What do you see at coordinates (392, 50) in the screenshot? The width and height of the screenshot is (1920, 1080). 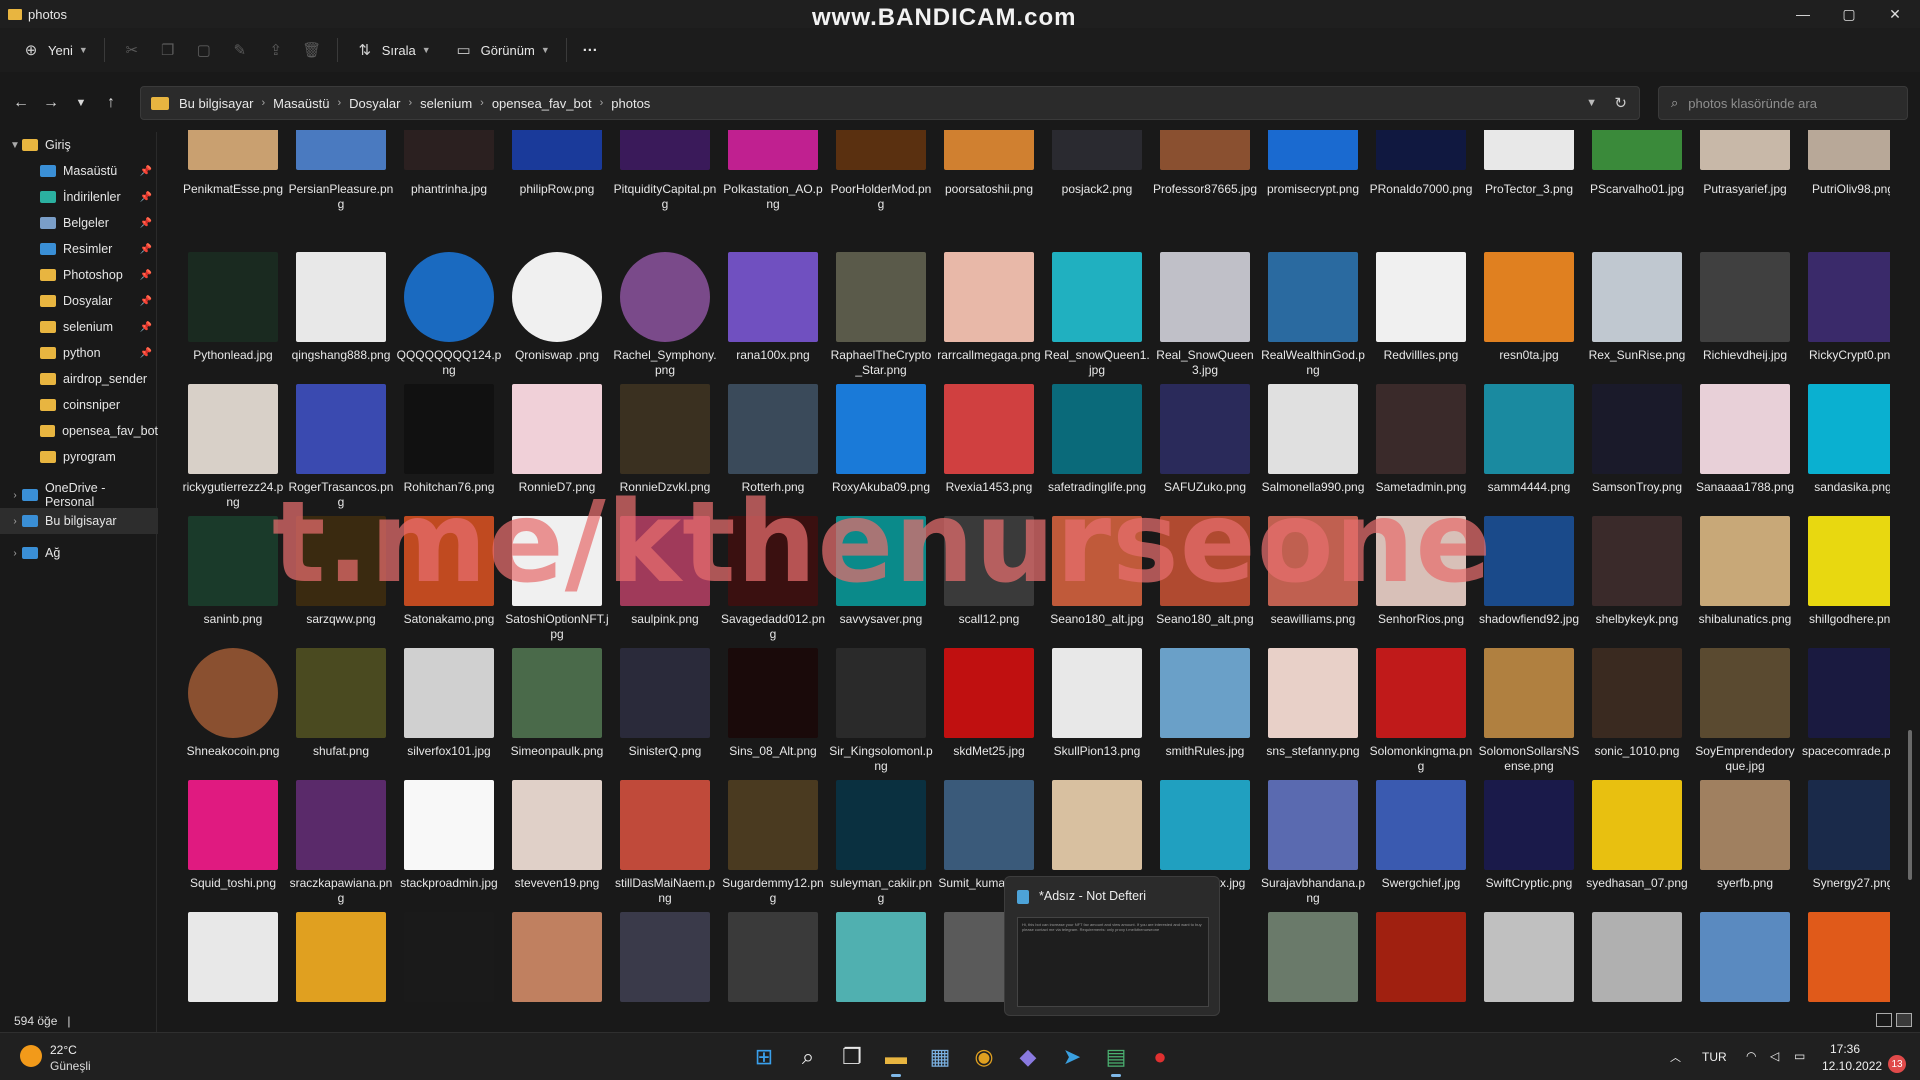 I see `sort-button: ⇅ Sırala ▼` at bounding box center [392, 50].